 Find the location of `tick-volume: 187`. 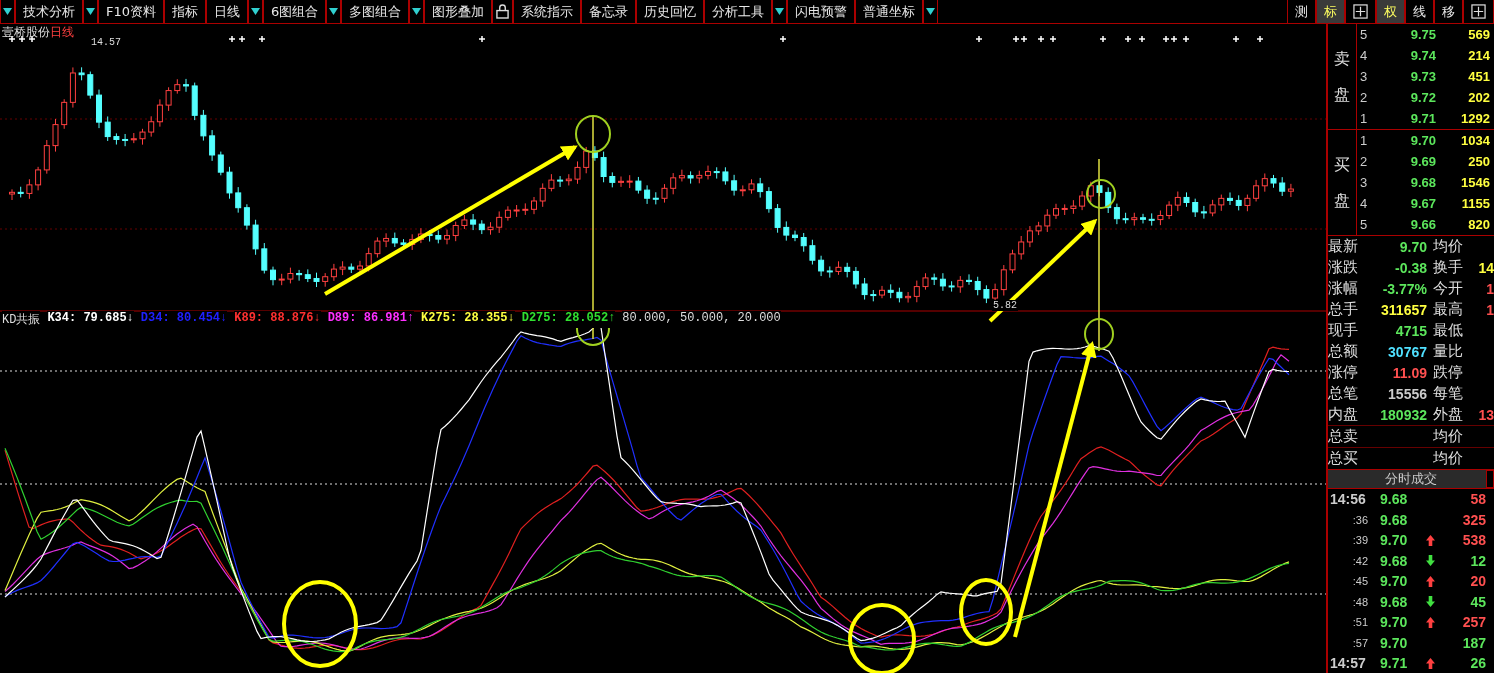

tick-volume: 187 is located at coordinates (1474, 642).